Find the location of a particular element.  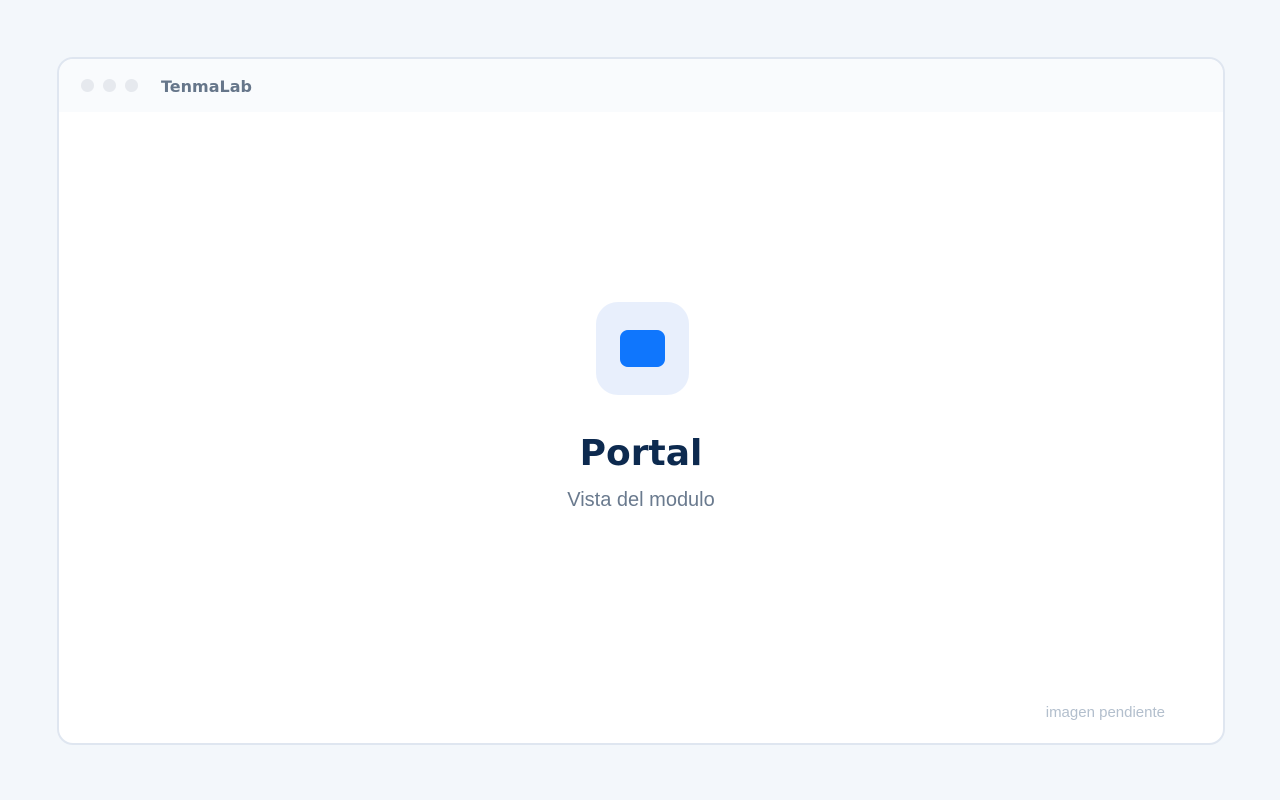

app-module-icon is located at coordinates (642, 348).